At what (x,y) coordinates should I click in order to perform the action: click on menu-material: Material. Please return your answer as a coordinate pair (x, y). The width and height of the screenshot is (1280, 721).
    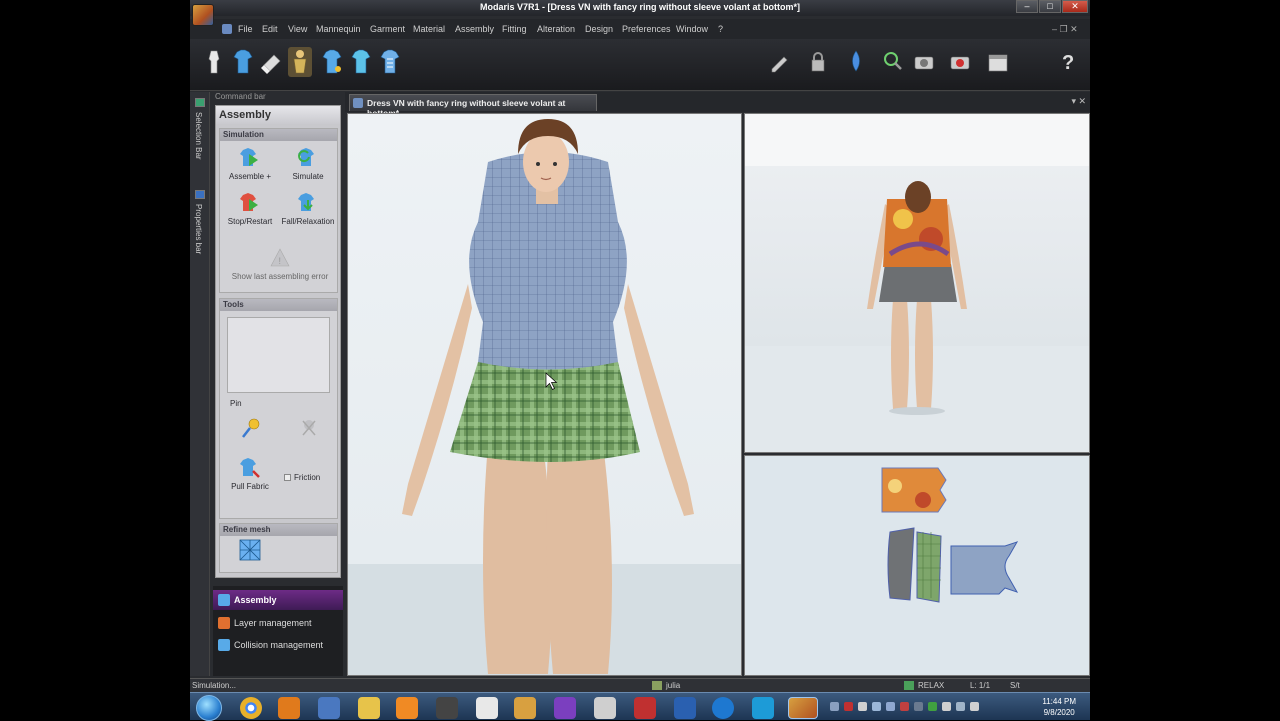
    Looking at the image, I should click on (429, 29).